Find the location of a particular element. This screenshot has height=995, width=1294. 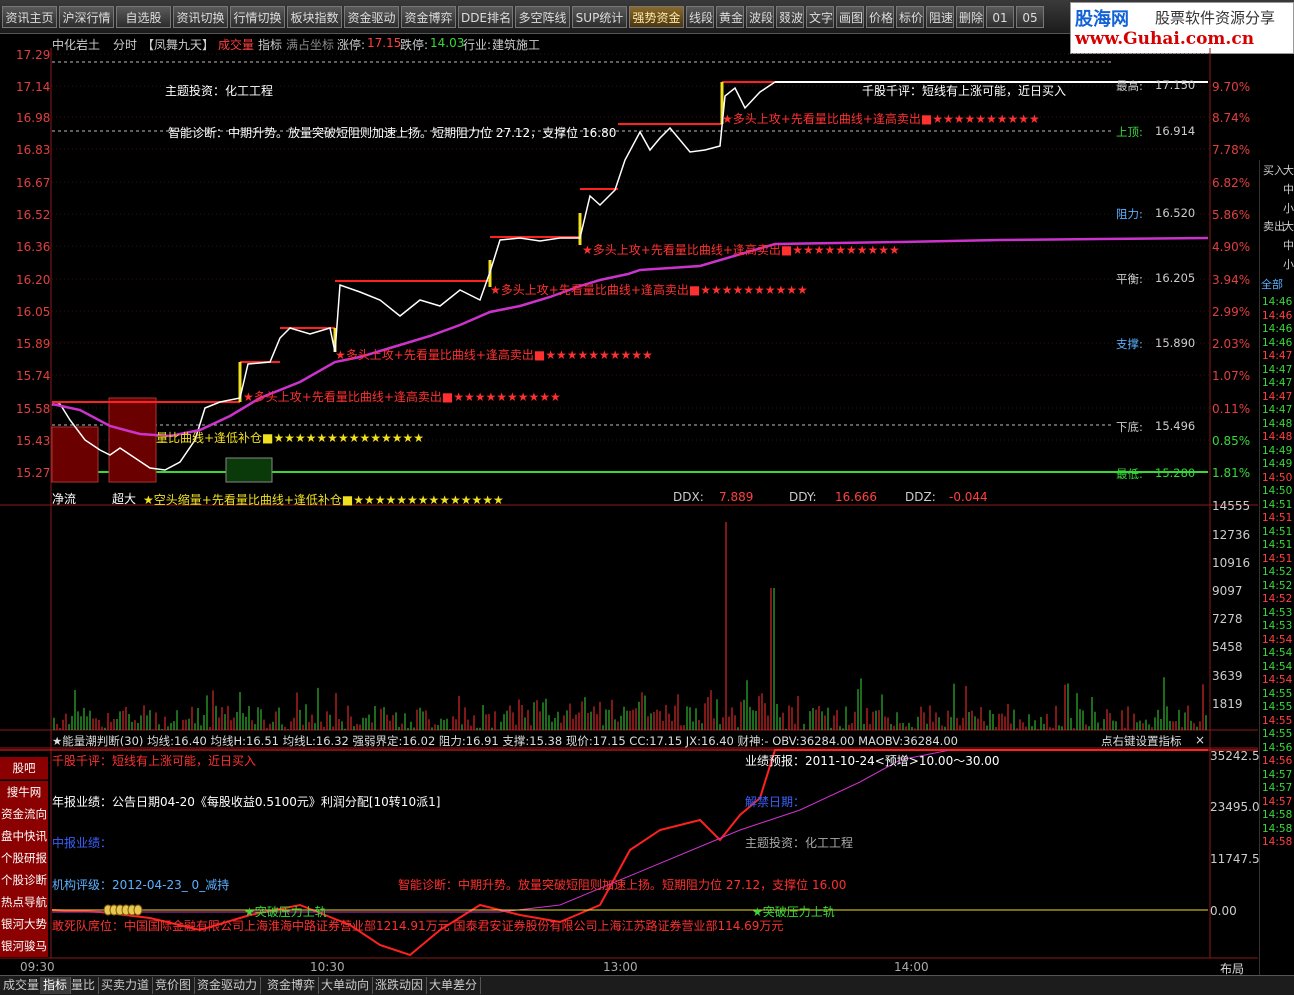

bottom-tab: 量比 is located at coordinates (84, 985).